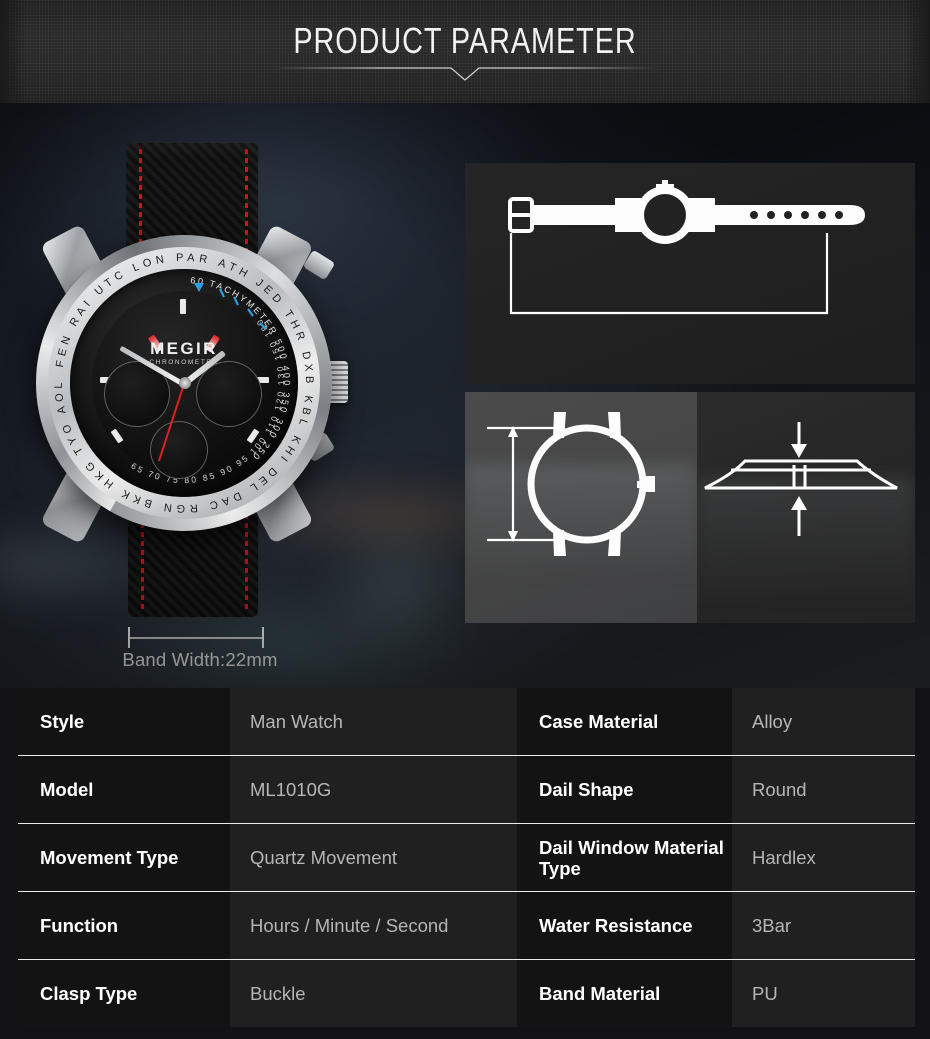 This screenshot has width=930, height=1039. I want to click on spec-label: Clasp Type, so click(124, 993).